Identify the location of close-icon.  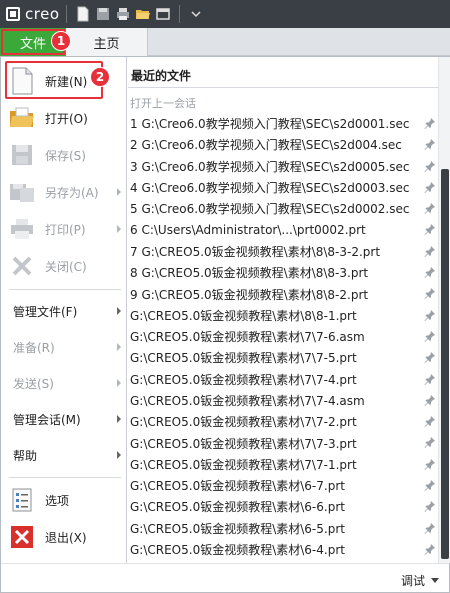
(22, 266).